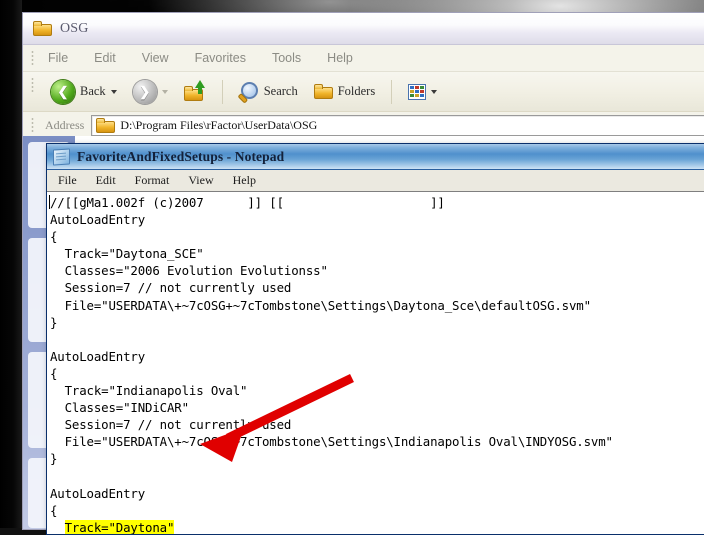 This screenshot has height=535, width=704. What do you see at coordinates (63, 91) in the screenshot?
I see `back-arrow-icon: ❮` at bounding box center [63, 91].